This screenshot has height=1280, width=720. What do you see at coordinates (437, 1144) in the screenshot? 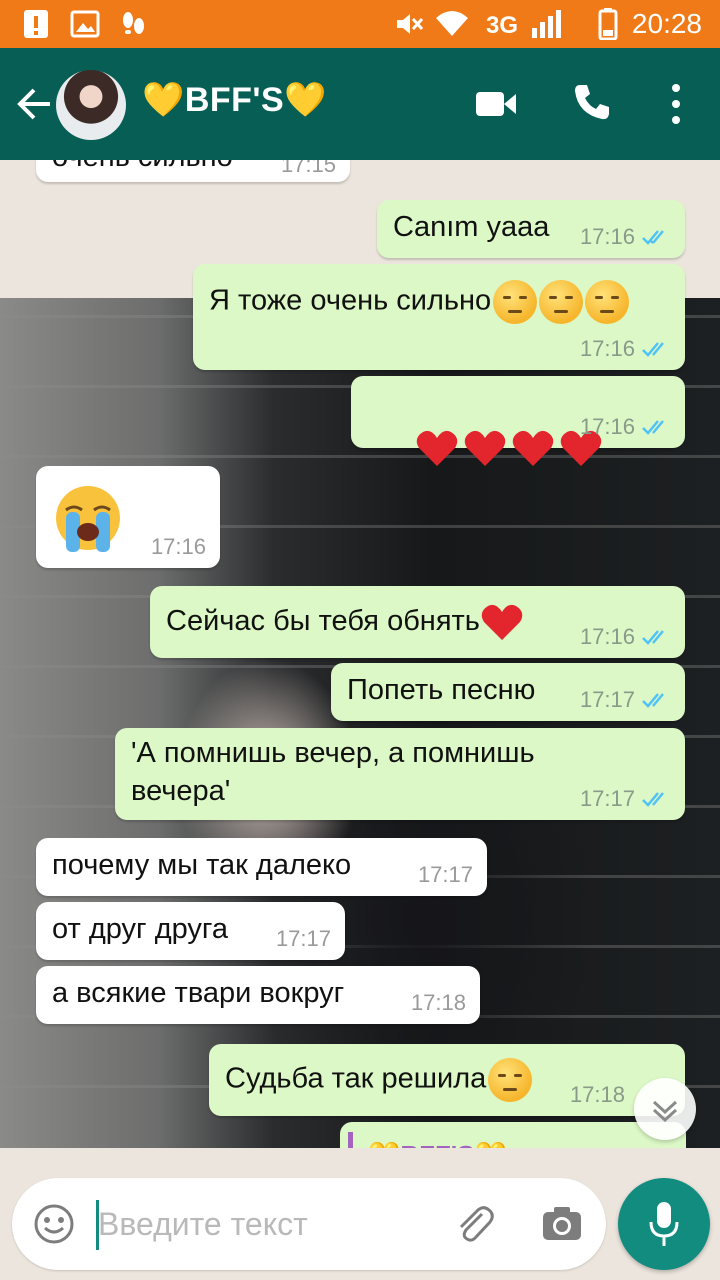
I see `quote-sender-name: 💛BFF'S💛` at bounding box center [437, 1144].